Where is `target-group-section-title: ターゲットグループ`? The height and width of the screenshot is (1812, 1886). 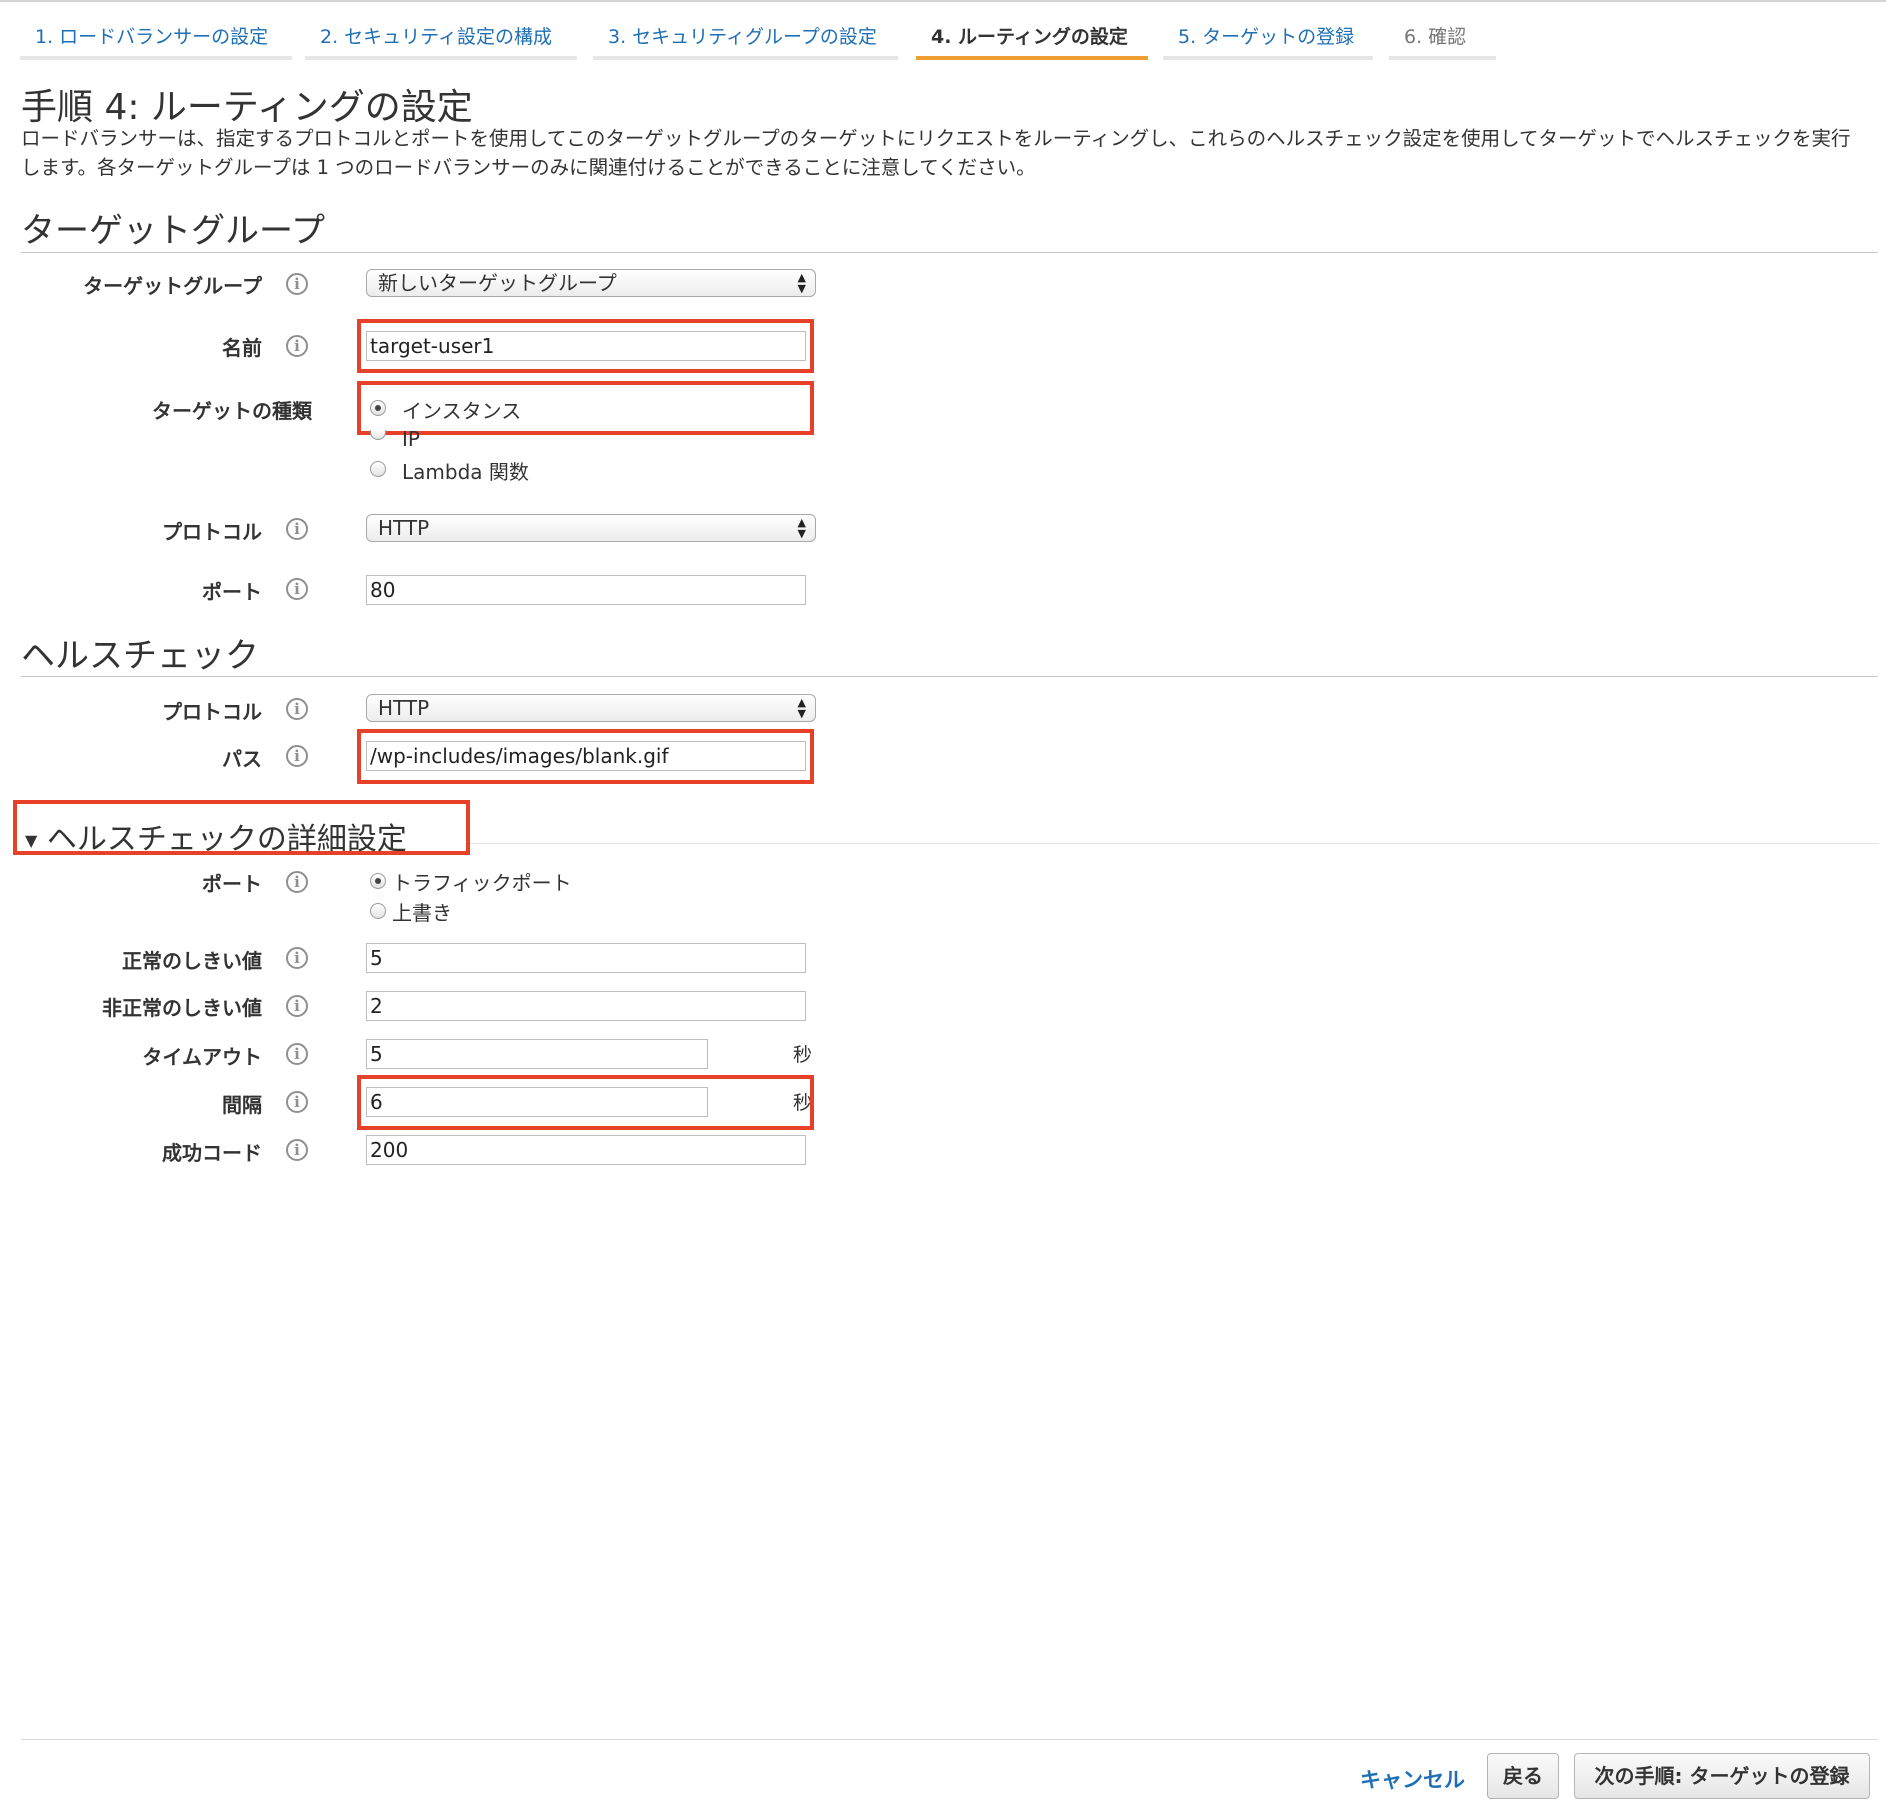 target-group-section-title: ターゲットグループ is located at coordinates (173, 231).